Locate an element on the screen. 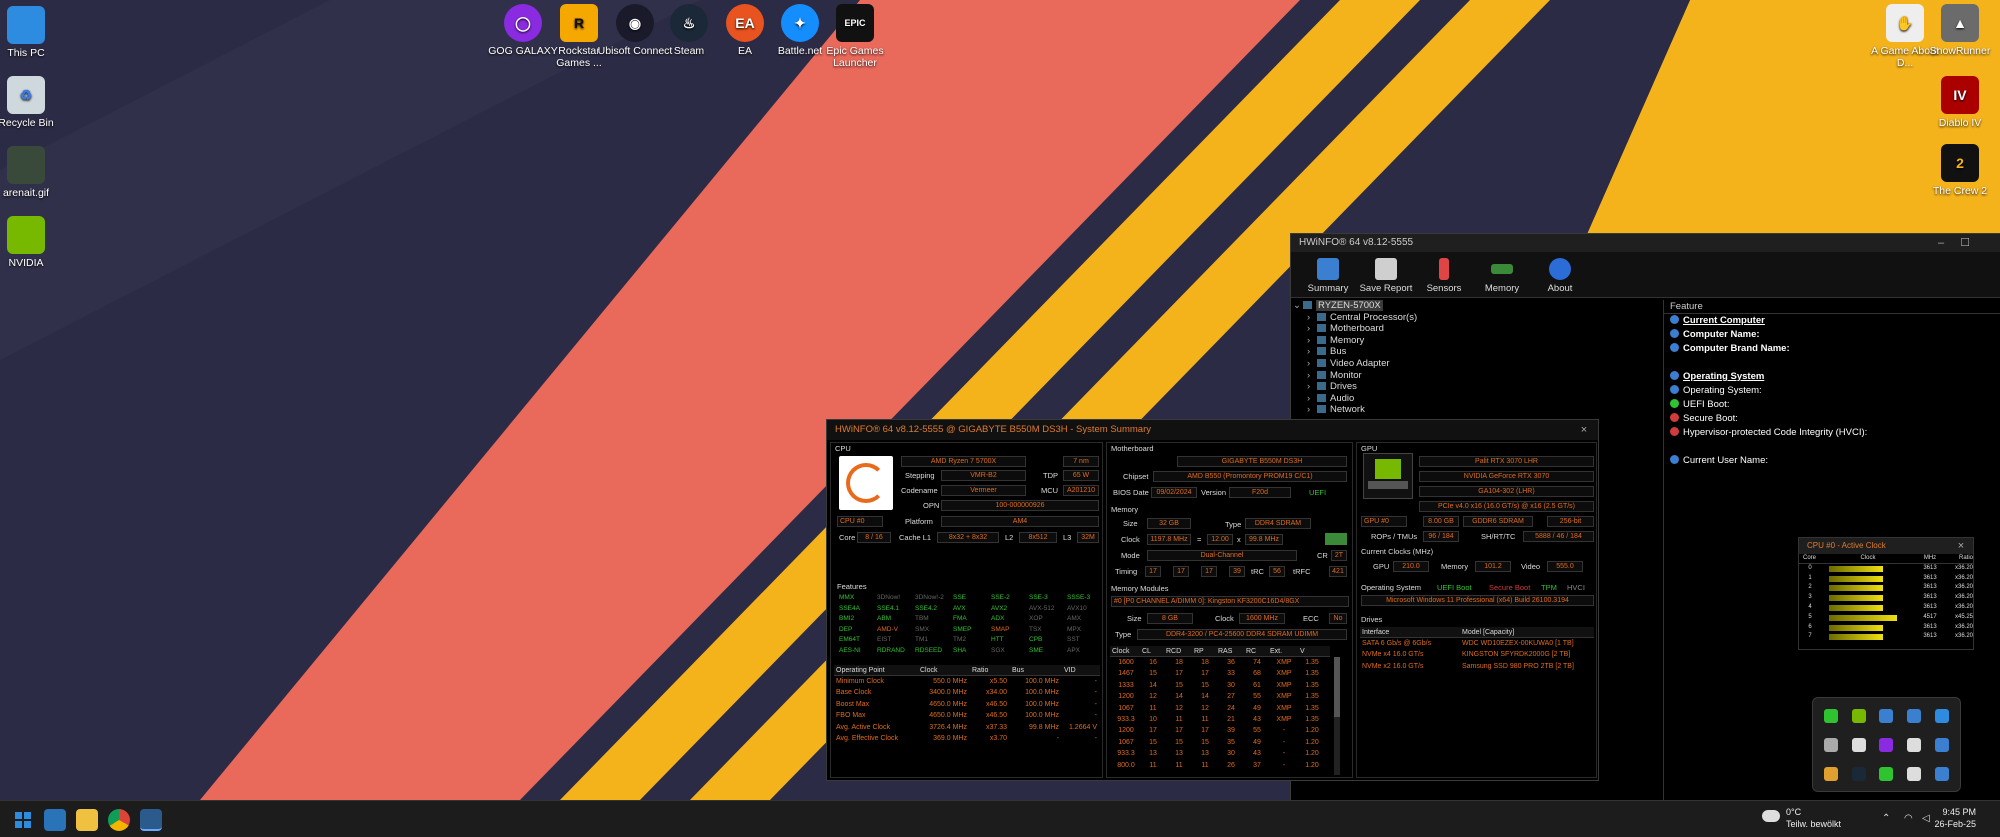  desktop-icon-diablo: IV Diablo IV is located at coordinates (1960, 102).